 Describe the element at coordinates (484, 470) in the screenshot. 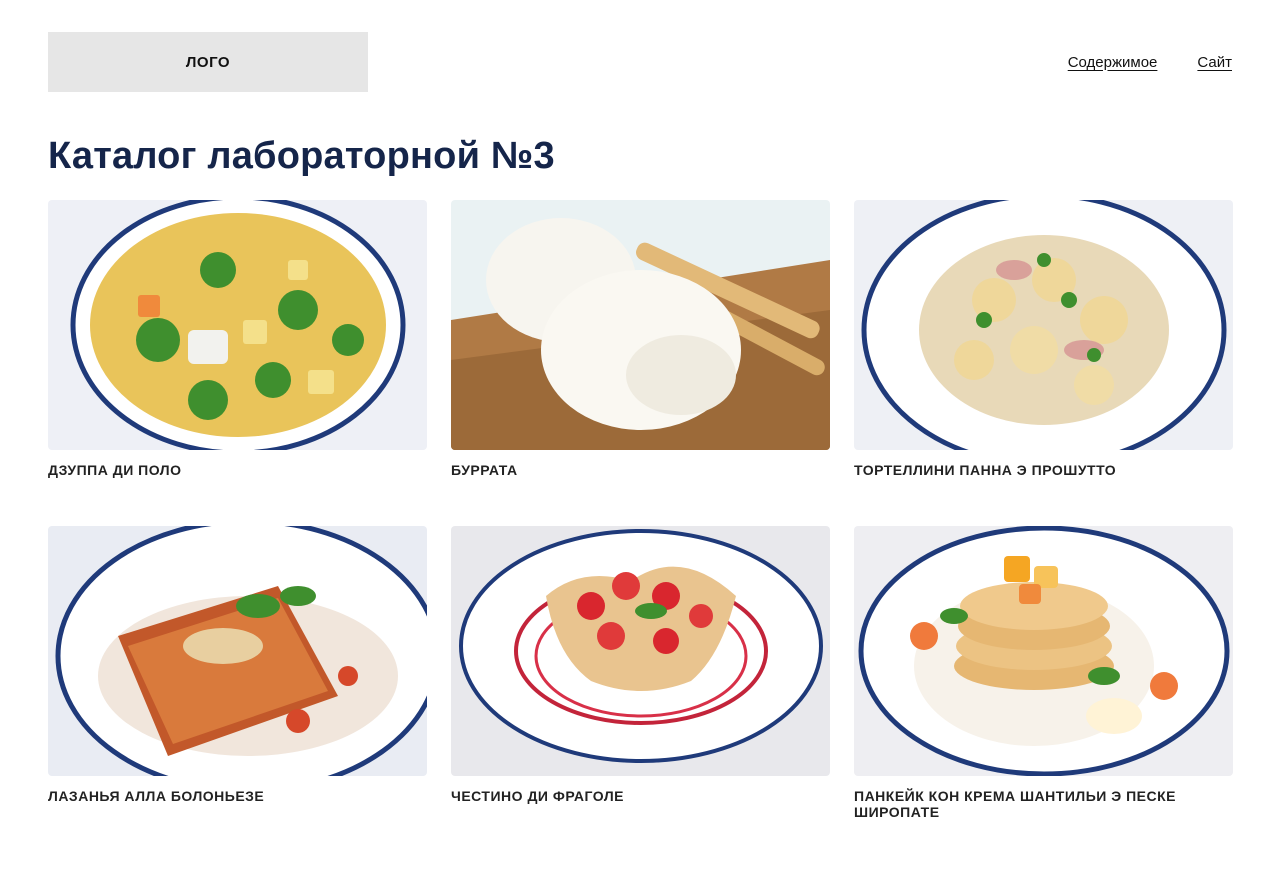

I see `dish-name: БУРРАТА` at that location.